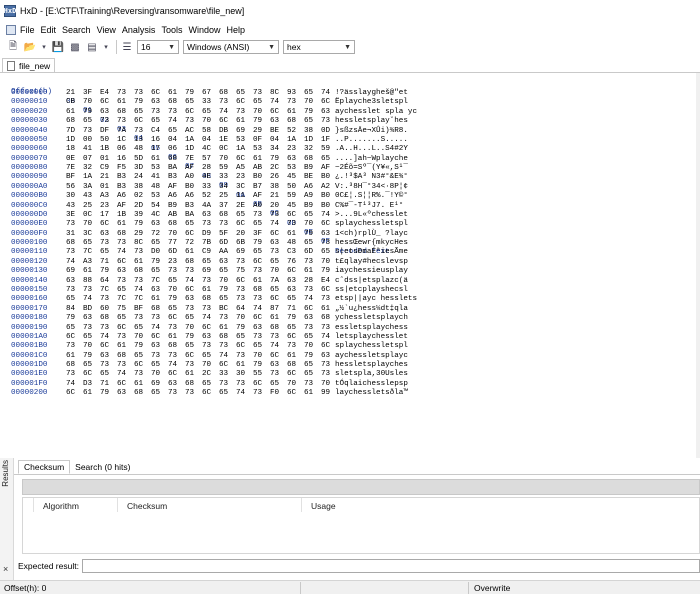 Image resolution: width=700 pixels, height=594 pixels. I want to click on hex-byte: 28, so click(206, 168).